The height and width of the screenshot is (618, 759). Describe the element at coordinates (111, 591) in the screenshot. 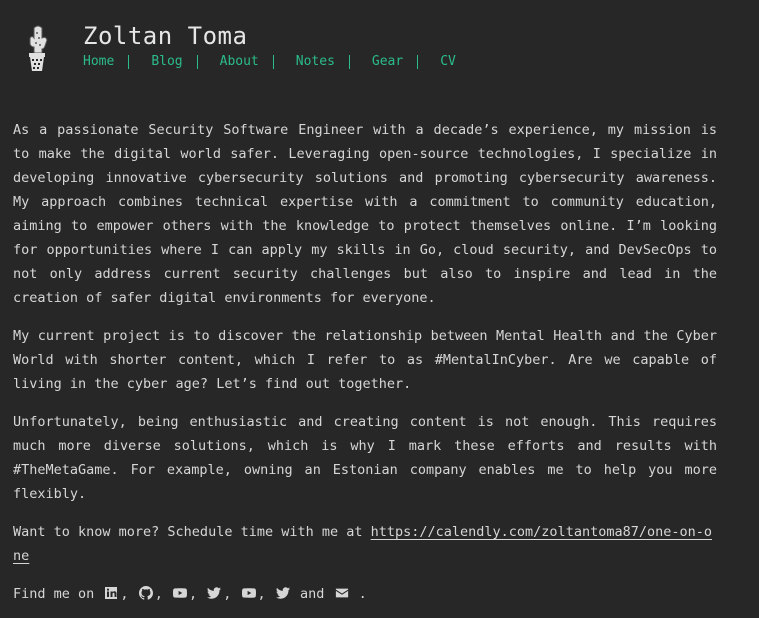

I see `linkedin-icon` at that location.